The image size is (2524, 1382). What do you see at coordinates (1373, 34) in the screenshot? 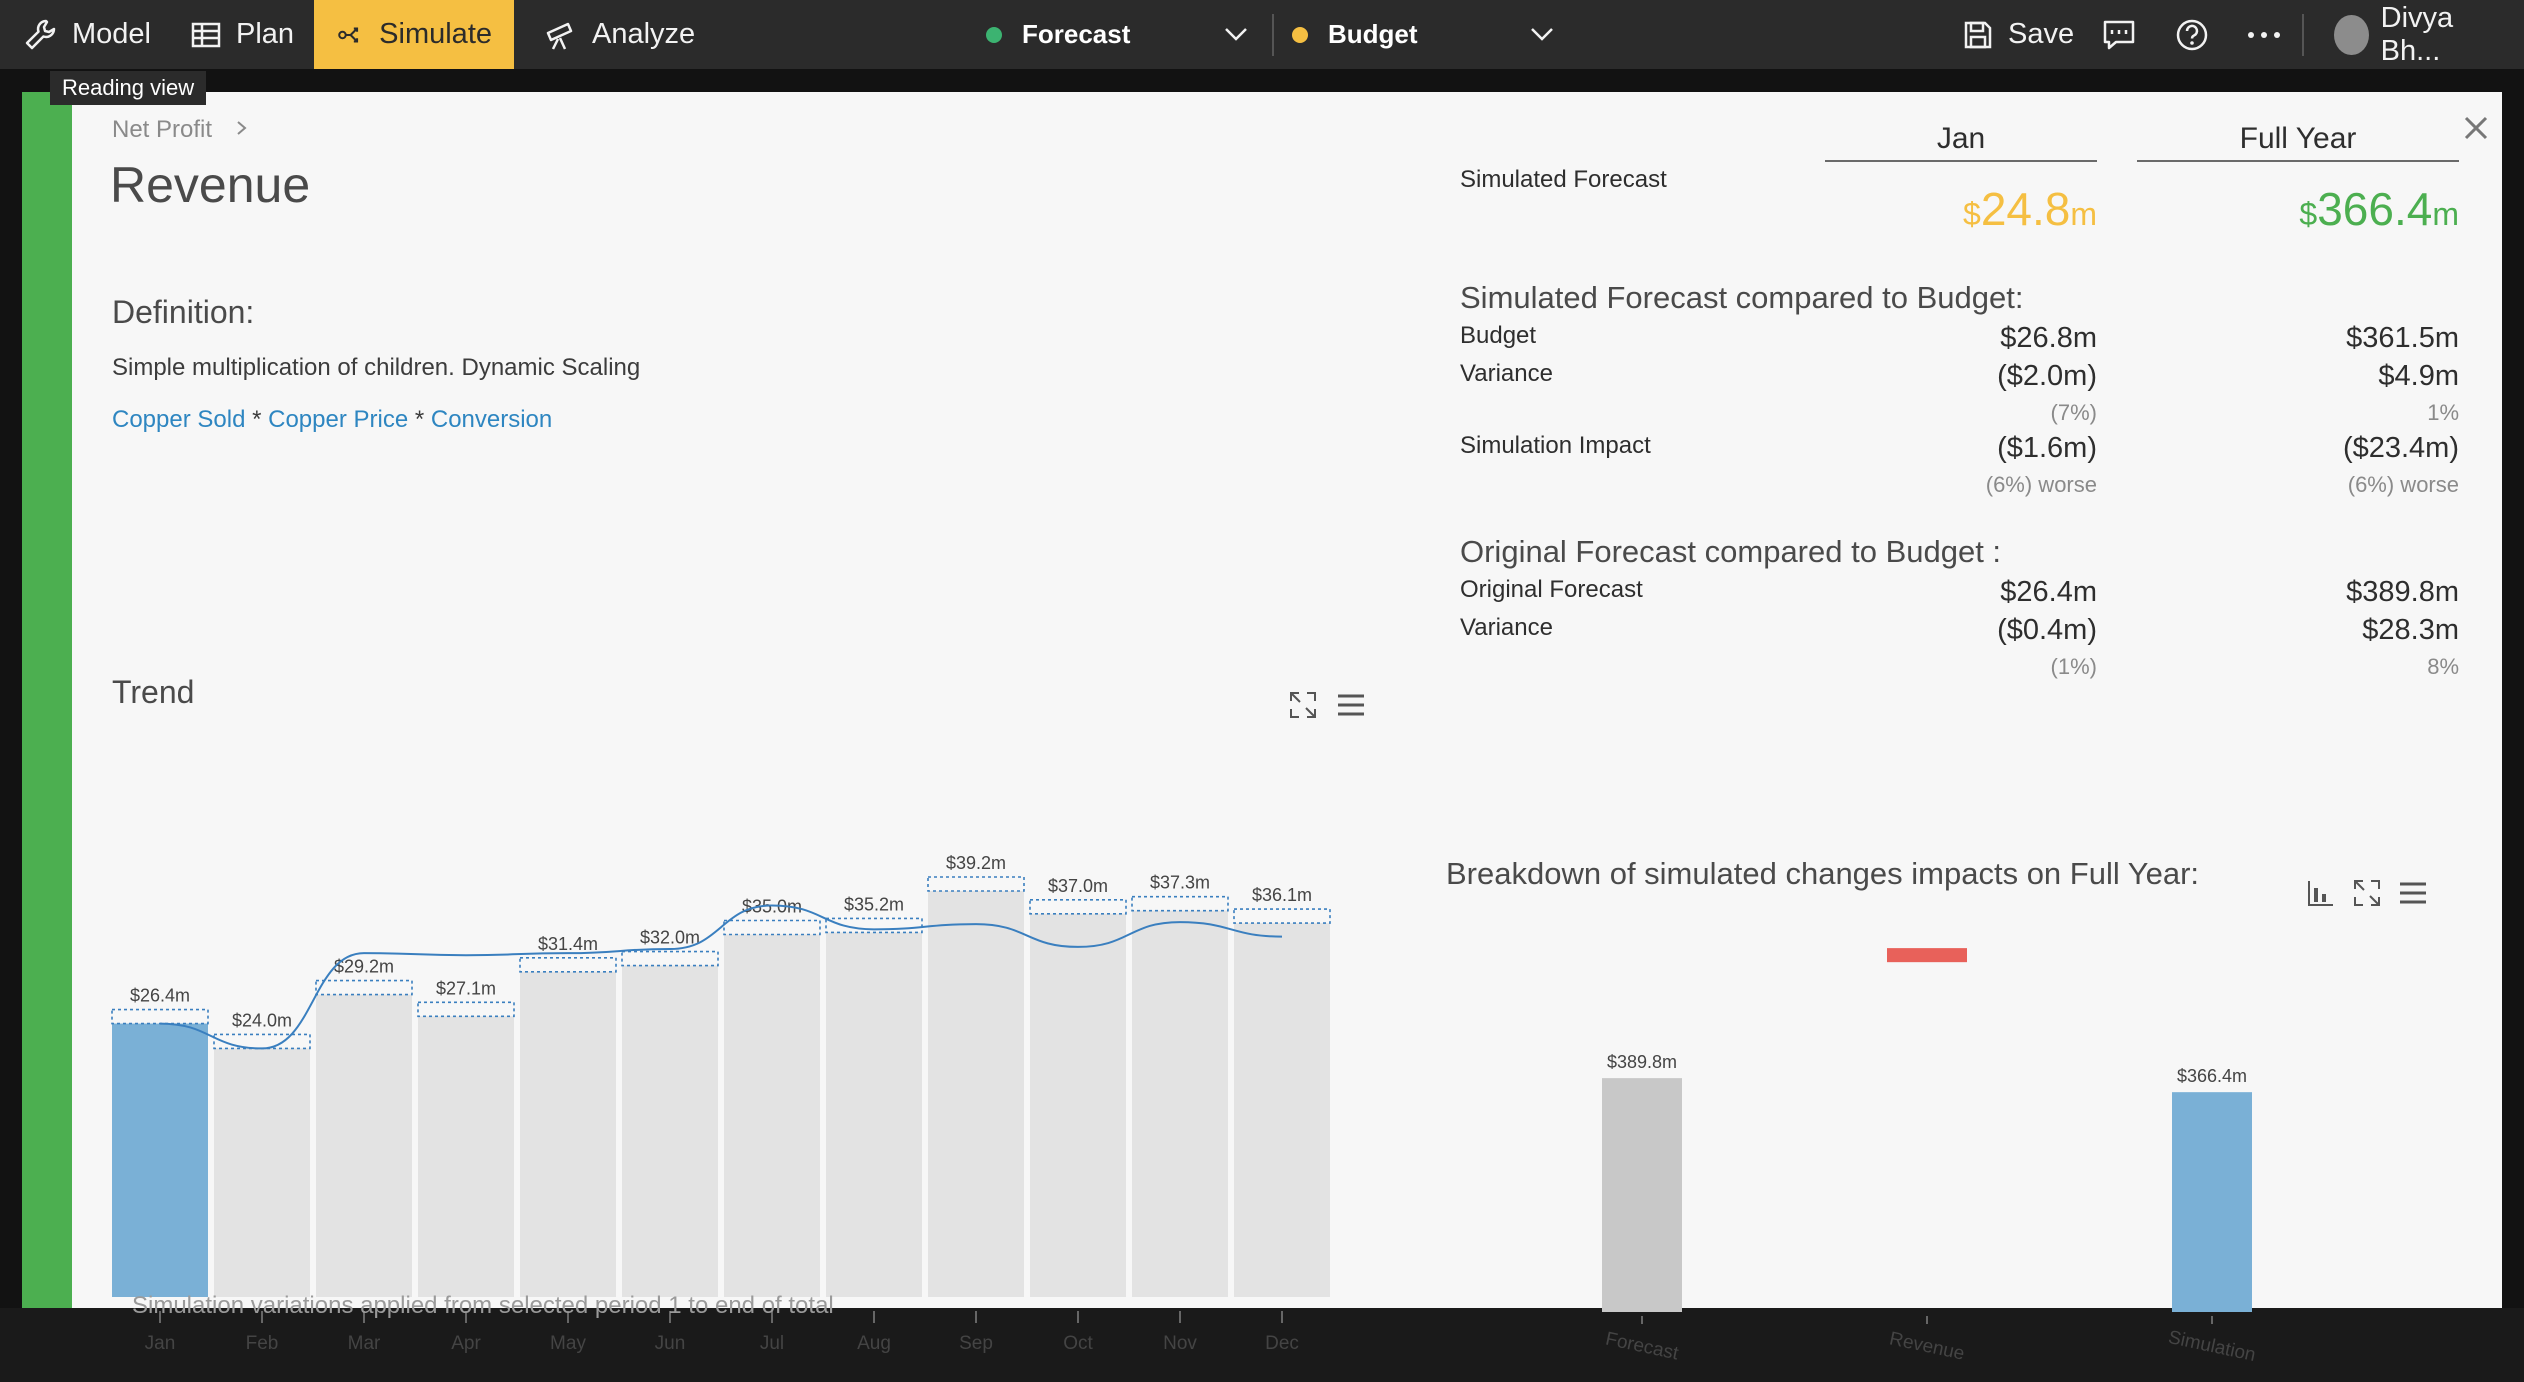
I see `scenario-budget-label: Budget` at bounding box center [1373, 34].